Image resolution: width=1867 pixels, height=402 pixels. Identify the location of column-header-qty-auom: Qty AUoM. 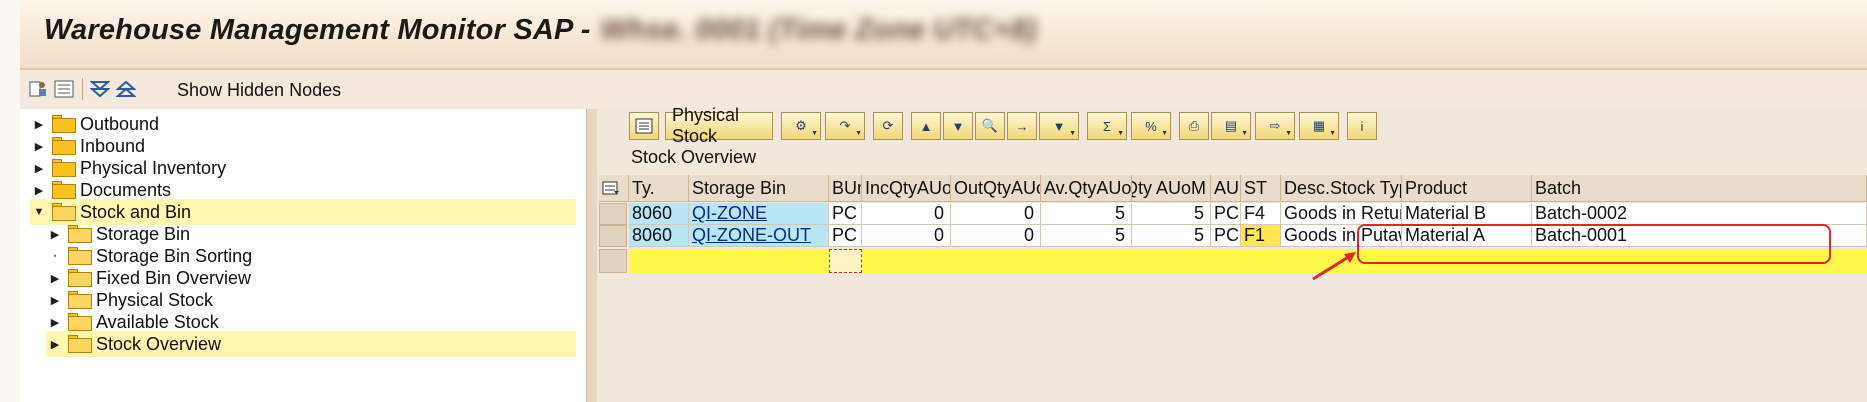
(1171, 188).